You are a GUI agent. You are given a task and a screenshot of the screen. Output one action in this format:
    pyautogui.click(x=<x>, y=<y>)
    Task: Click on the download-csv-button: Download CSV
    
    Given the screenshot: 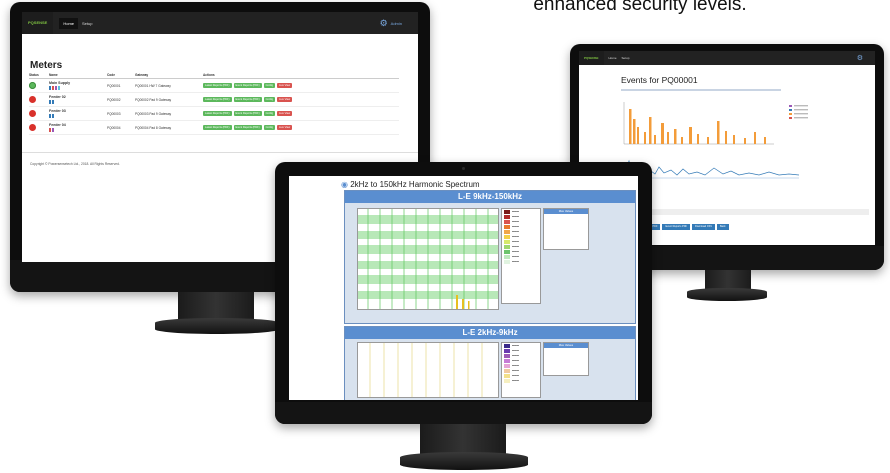 What is the action you would take?
    pyautogui.click(x=703, y=227)
    